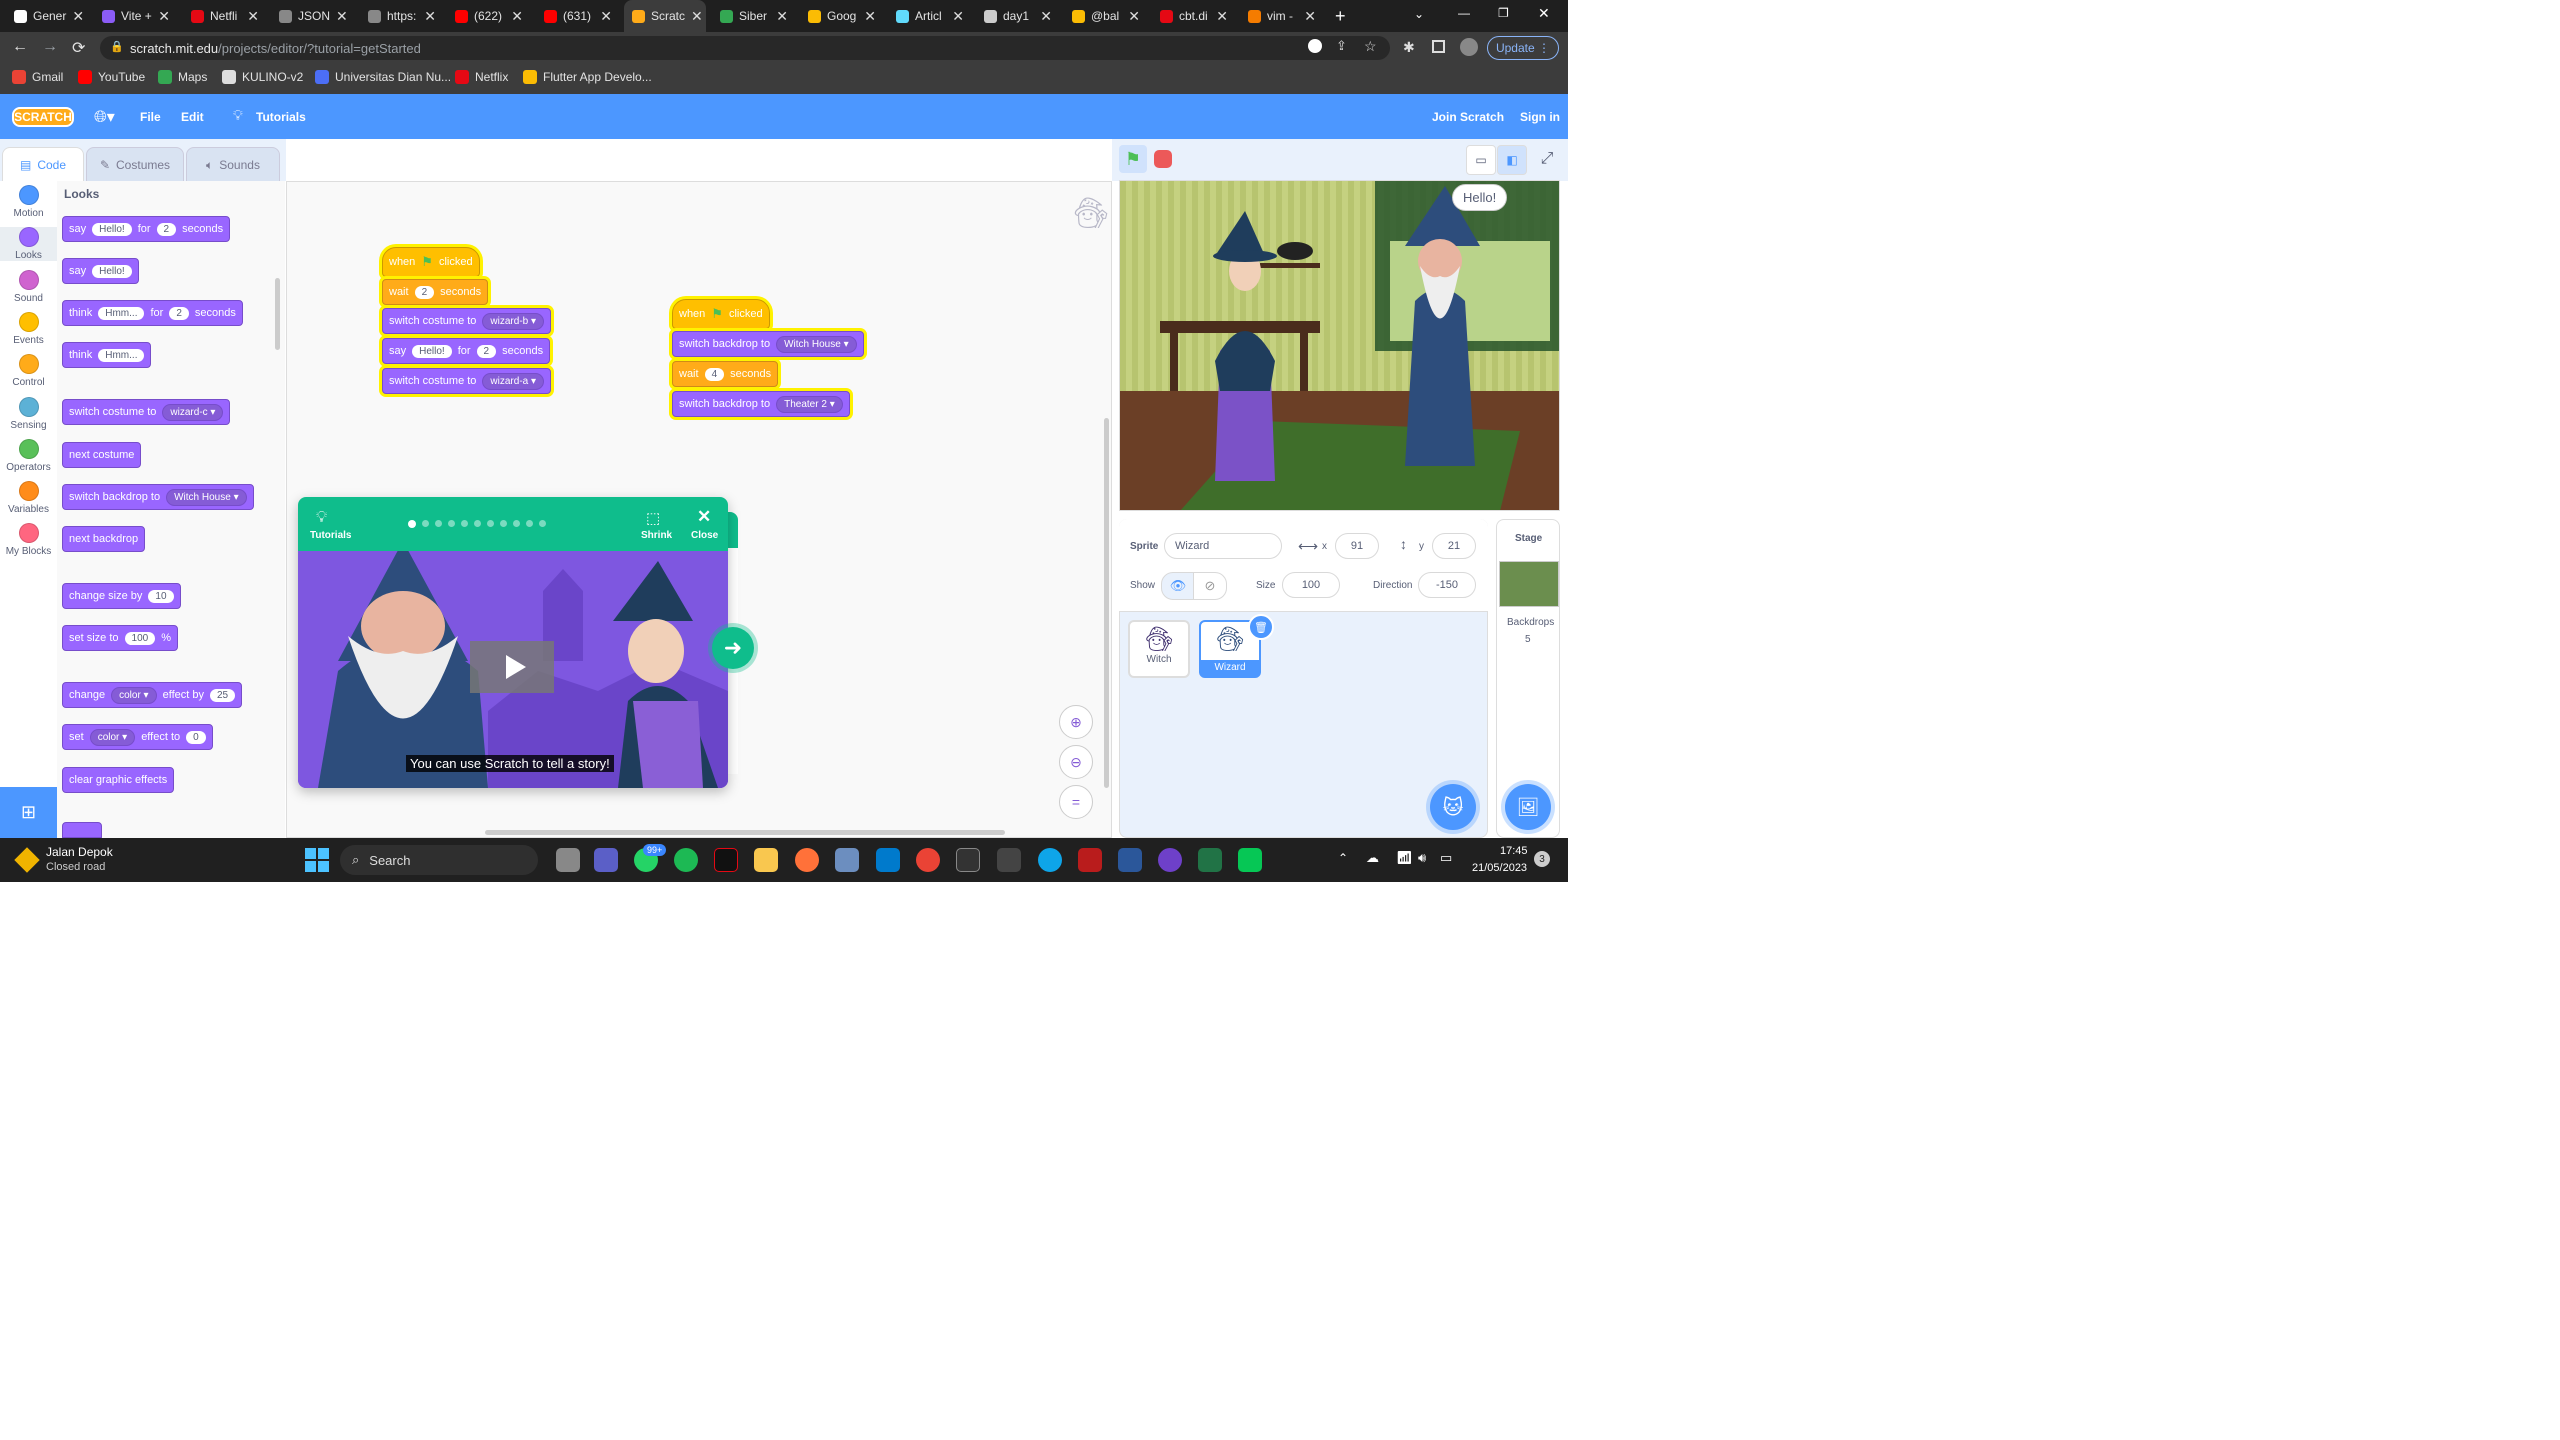 The image size is (2560, 1440). Describe the element at coordinates (435, 292) in the screenshot. I see `wait-block: wait 2 seconds` at that location.